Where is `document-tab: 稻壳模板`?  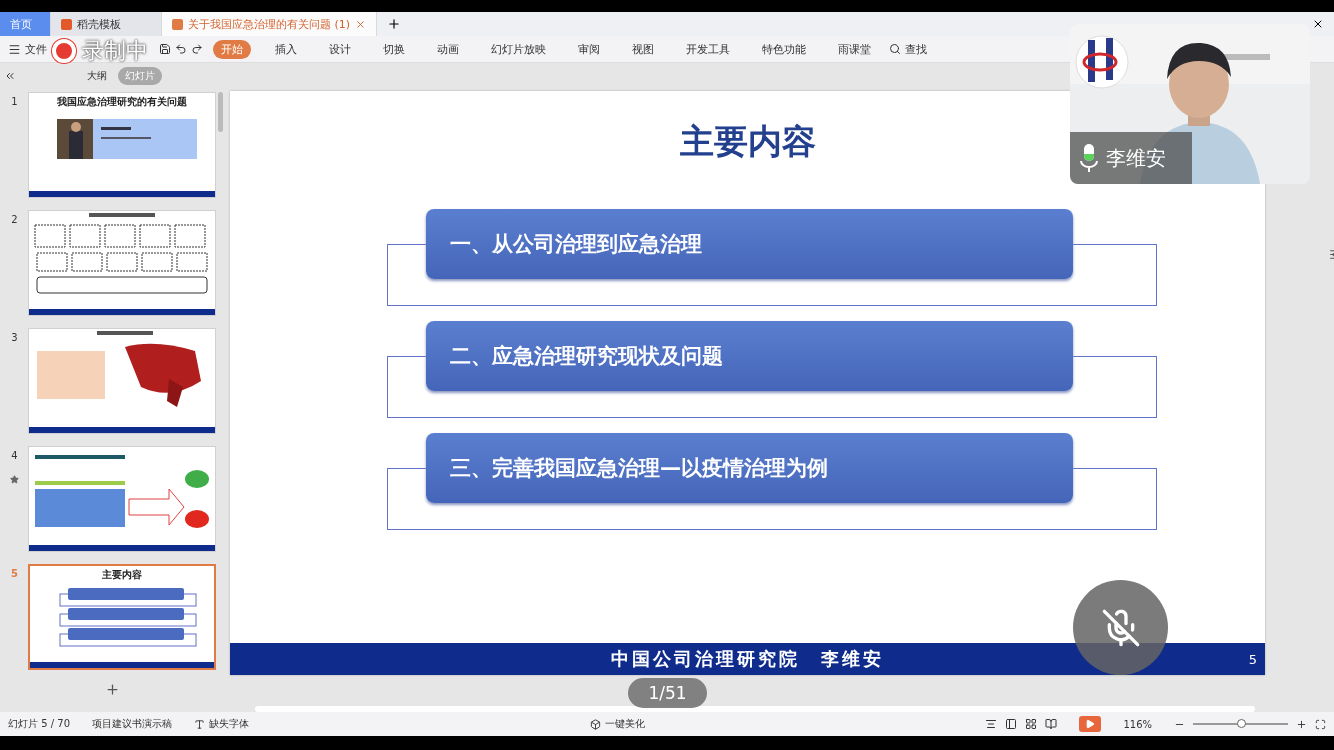 document-tab: 稻壳模板 is located at coordinates (106, 24).